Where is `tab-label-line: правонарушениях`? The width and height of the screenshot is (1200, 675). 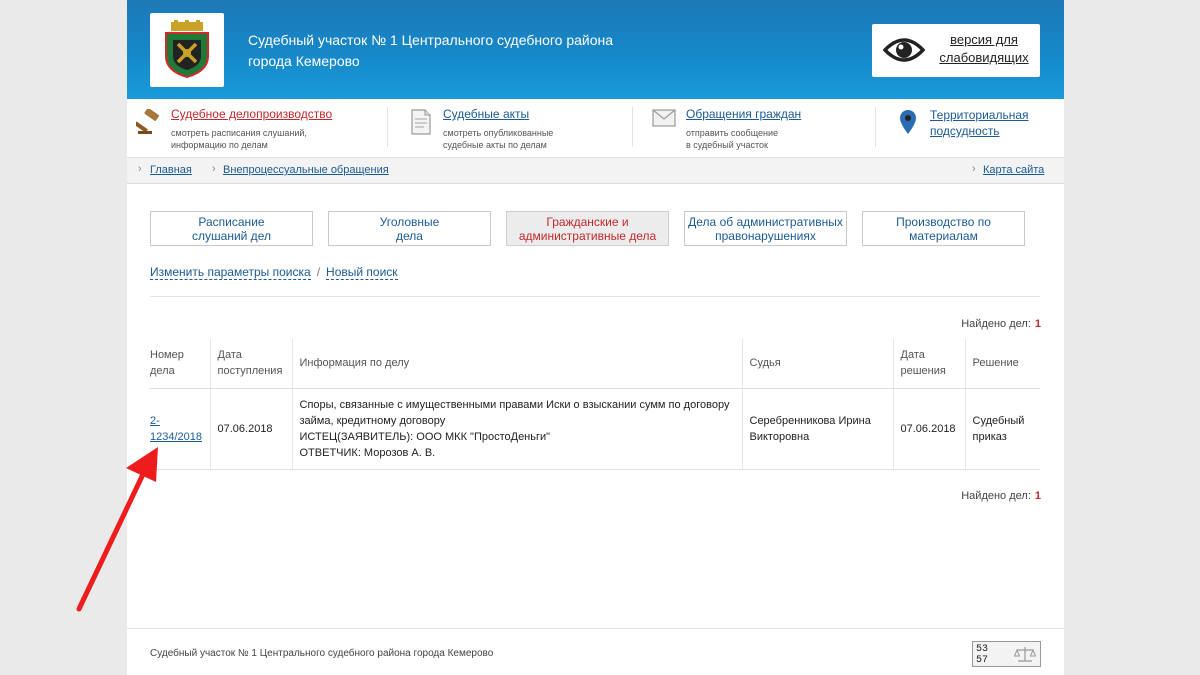 tab-label-line: правонарушениях is located at coordinates (765, 235).